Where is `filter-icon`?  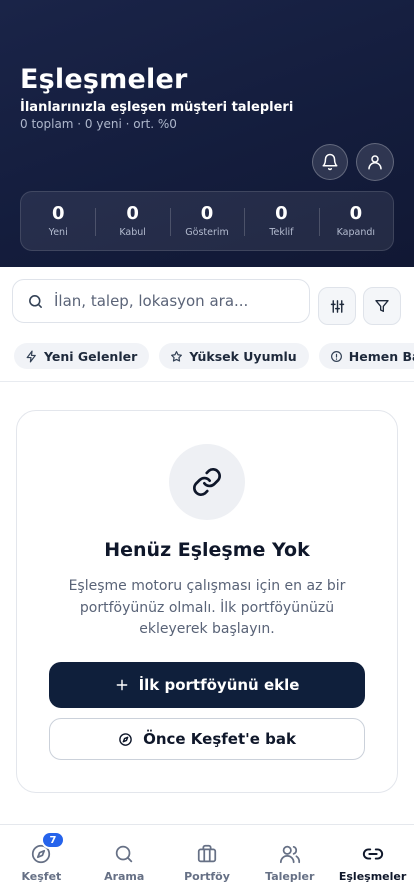 filter-icon is located at coordinates (382, 306).